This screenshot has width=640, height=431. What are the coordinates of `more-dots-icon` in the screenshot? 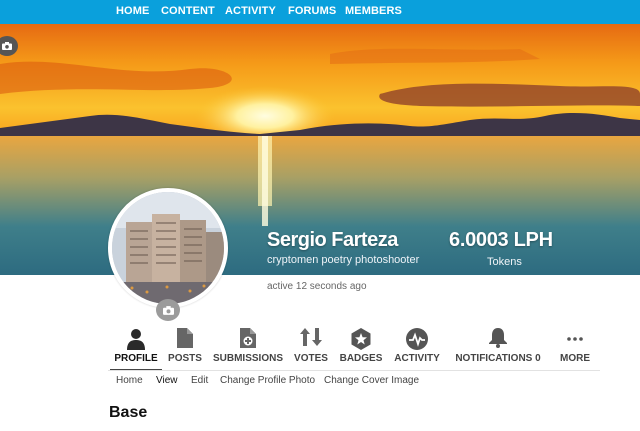 It's located at (575, 339).